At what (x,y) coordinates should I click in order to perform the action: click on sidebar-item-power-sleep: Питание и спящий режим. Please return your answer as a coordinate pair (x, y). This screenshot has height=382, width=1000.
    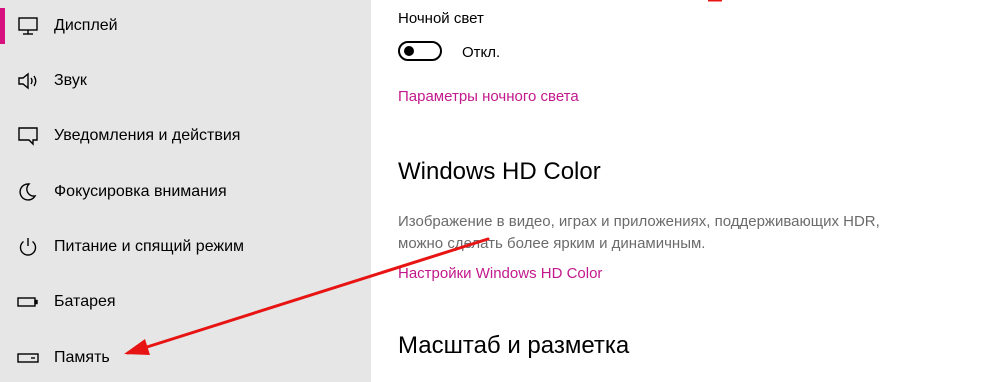
    Looking at the image, I should click on (185, 247).